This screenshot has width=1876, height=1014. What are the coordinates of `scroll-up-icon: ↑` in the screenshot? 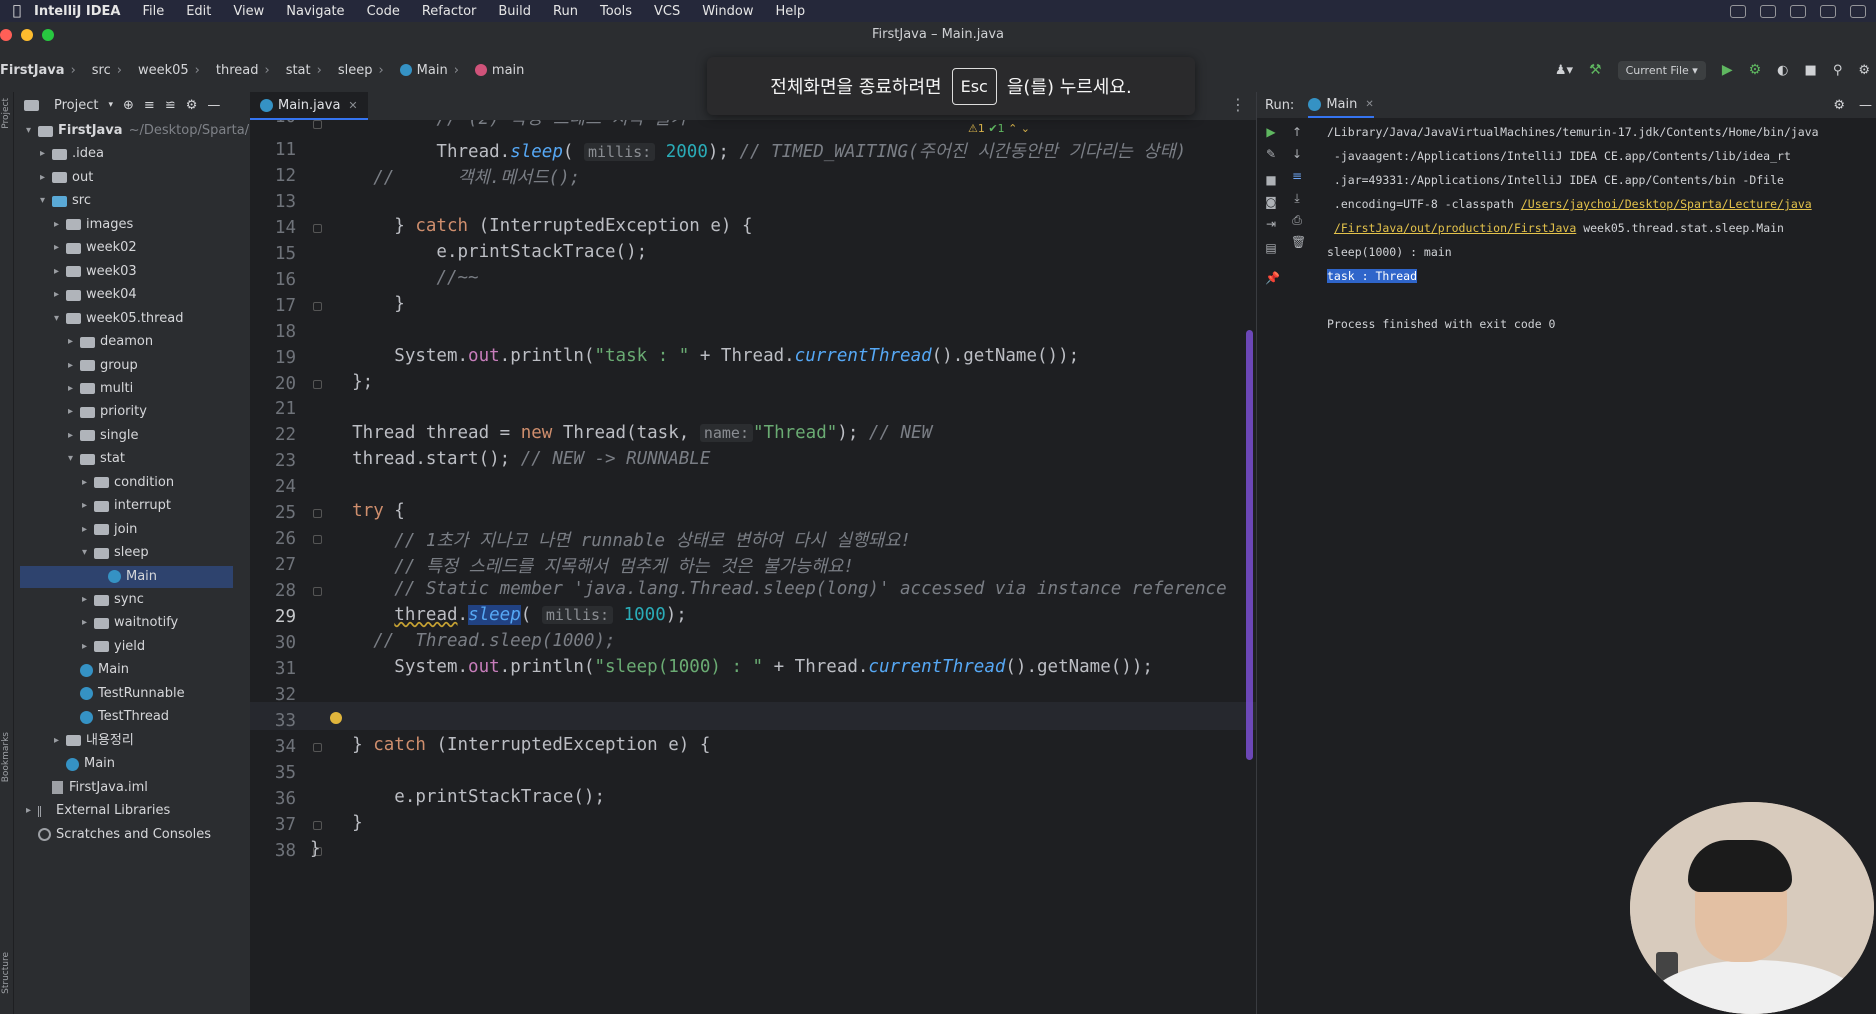 It's located at (1297, 132).